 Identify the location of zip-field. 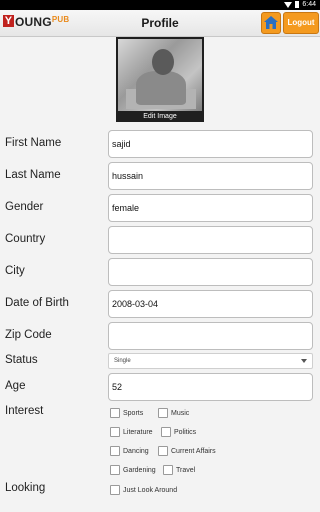
(210, 336).